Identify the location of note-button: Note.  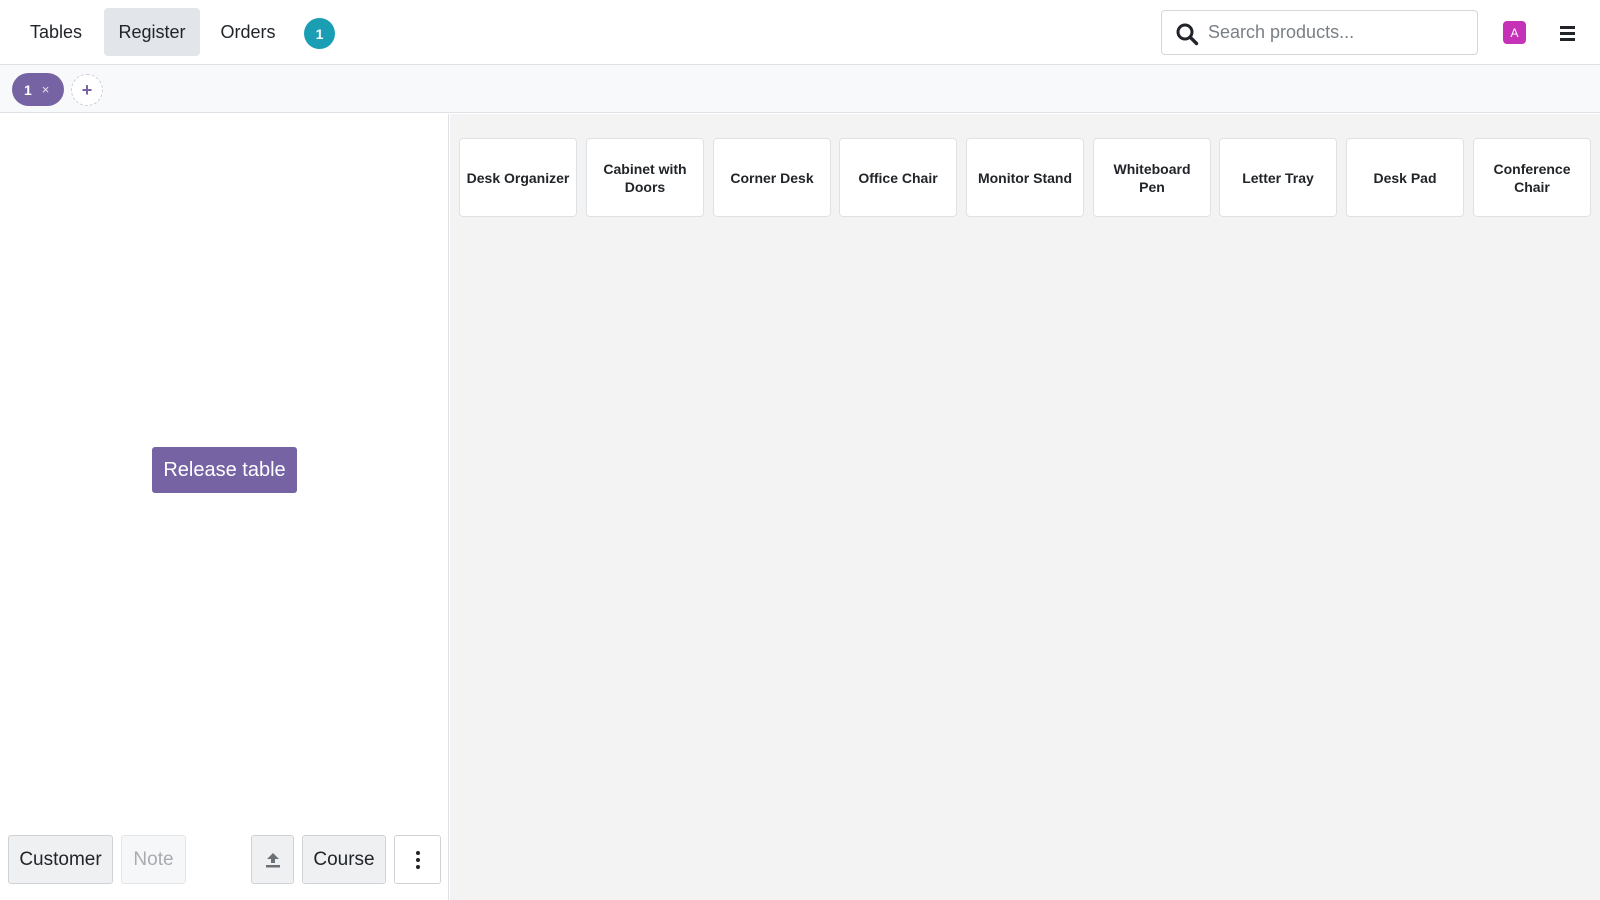
(153, 859).